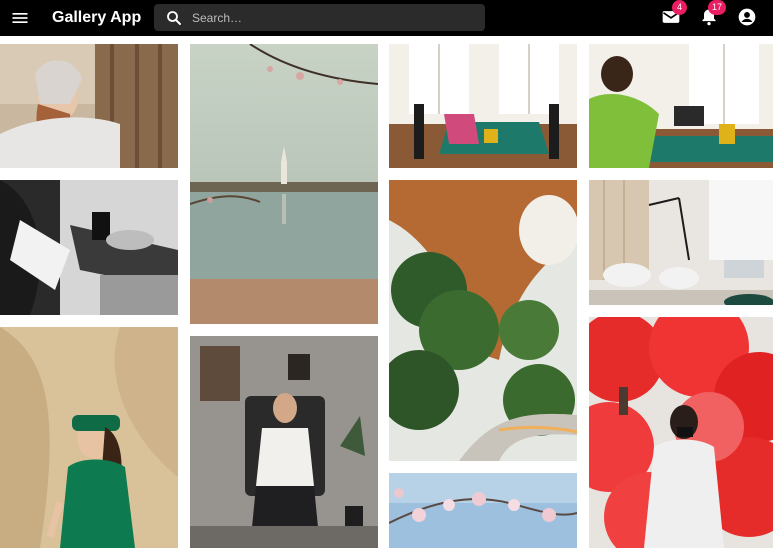 The image size is (773, 548). I want to click on search-box, so click(319, 17).